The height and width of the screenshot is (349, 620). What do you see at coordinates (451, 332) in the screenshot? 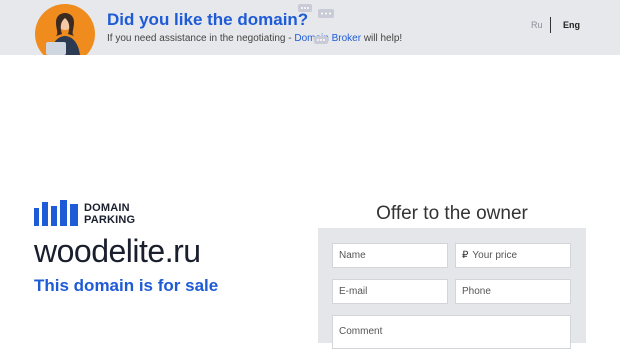
I see `comment-textarea: Comment` at bounding box center [451, 332].